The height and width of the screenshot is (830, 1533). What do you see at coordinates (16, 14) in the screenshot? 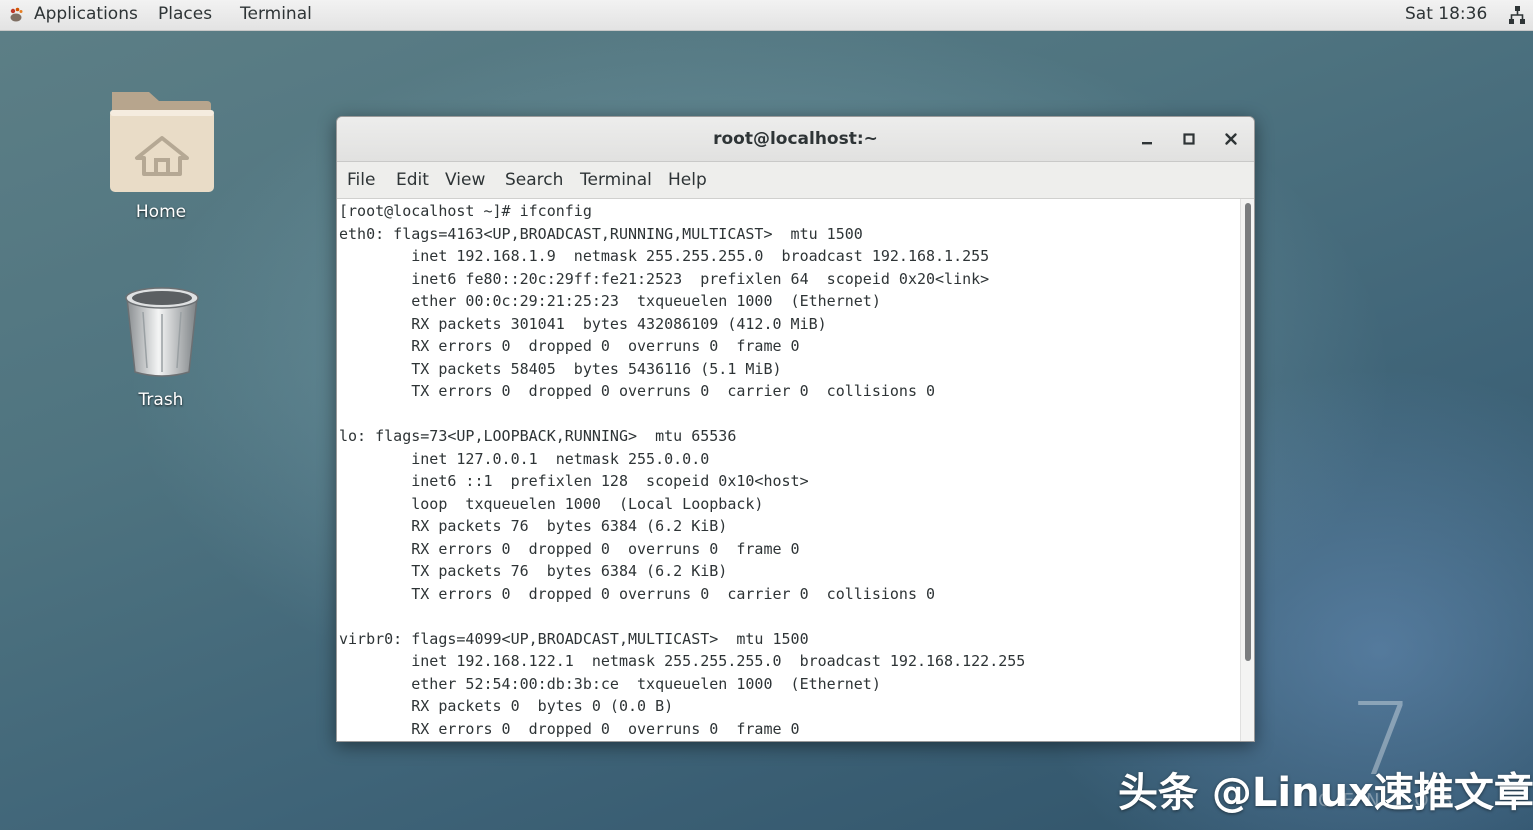
I see `gnome-foot-icon` at bounding box center [16, 14].